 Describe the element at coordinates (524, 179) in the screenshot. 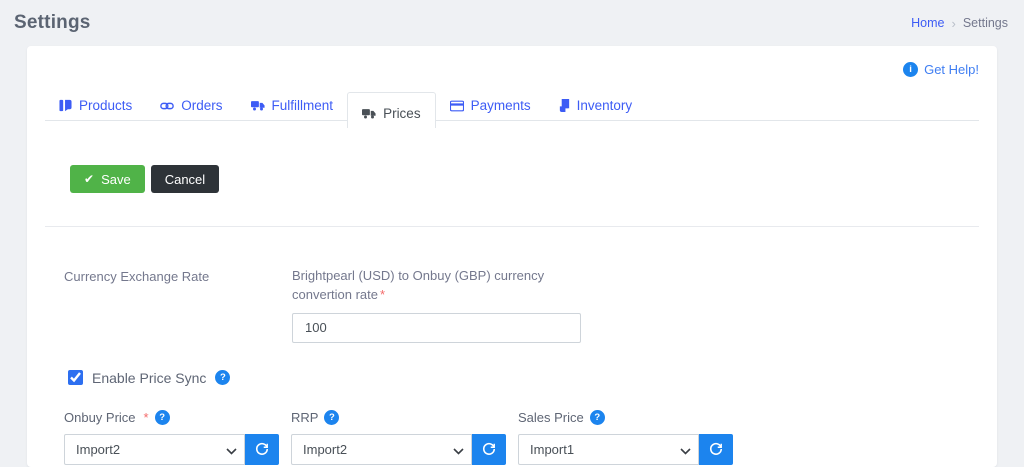

I see `form-actions: ✔ Save Cancel` at that location.